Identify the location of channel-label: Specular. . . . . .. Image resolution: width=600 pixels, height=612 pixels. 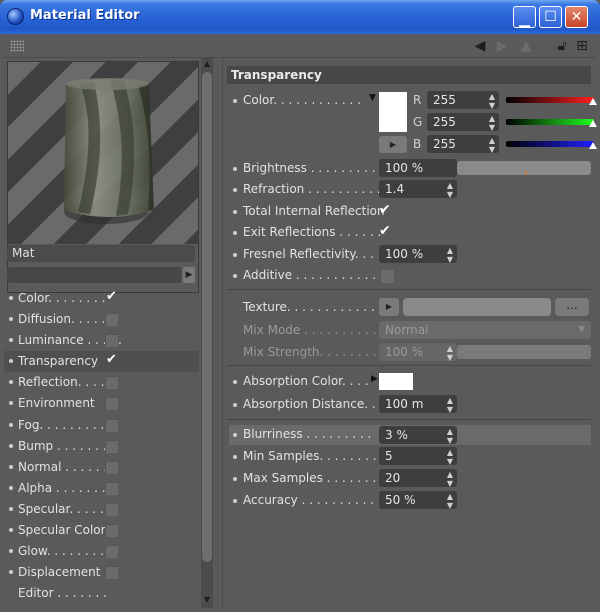
(65, 508).